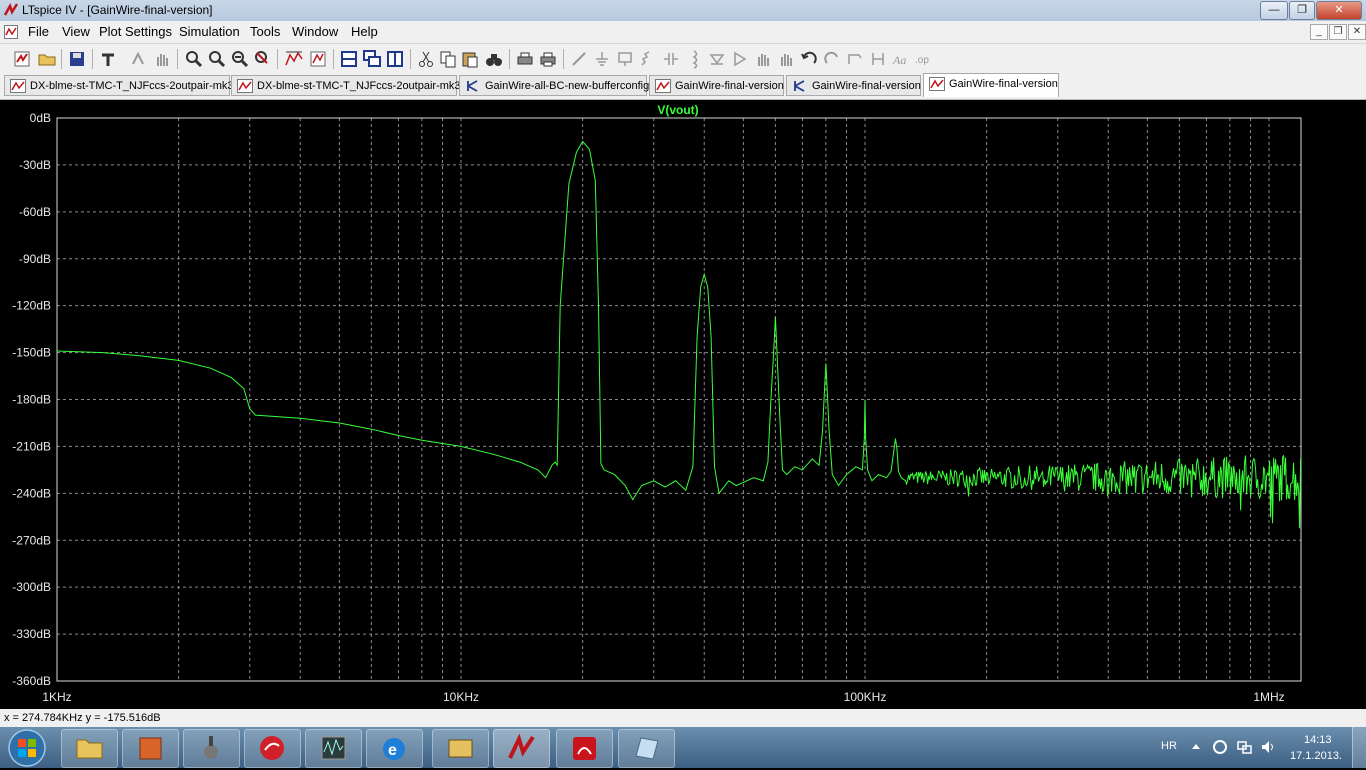 The width and height of the screenshot is (1366, 770). Describe the element at coordinates (1196, 747) in the screenshot. I see `show-hidden-icons-icon` at that location.